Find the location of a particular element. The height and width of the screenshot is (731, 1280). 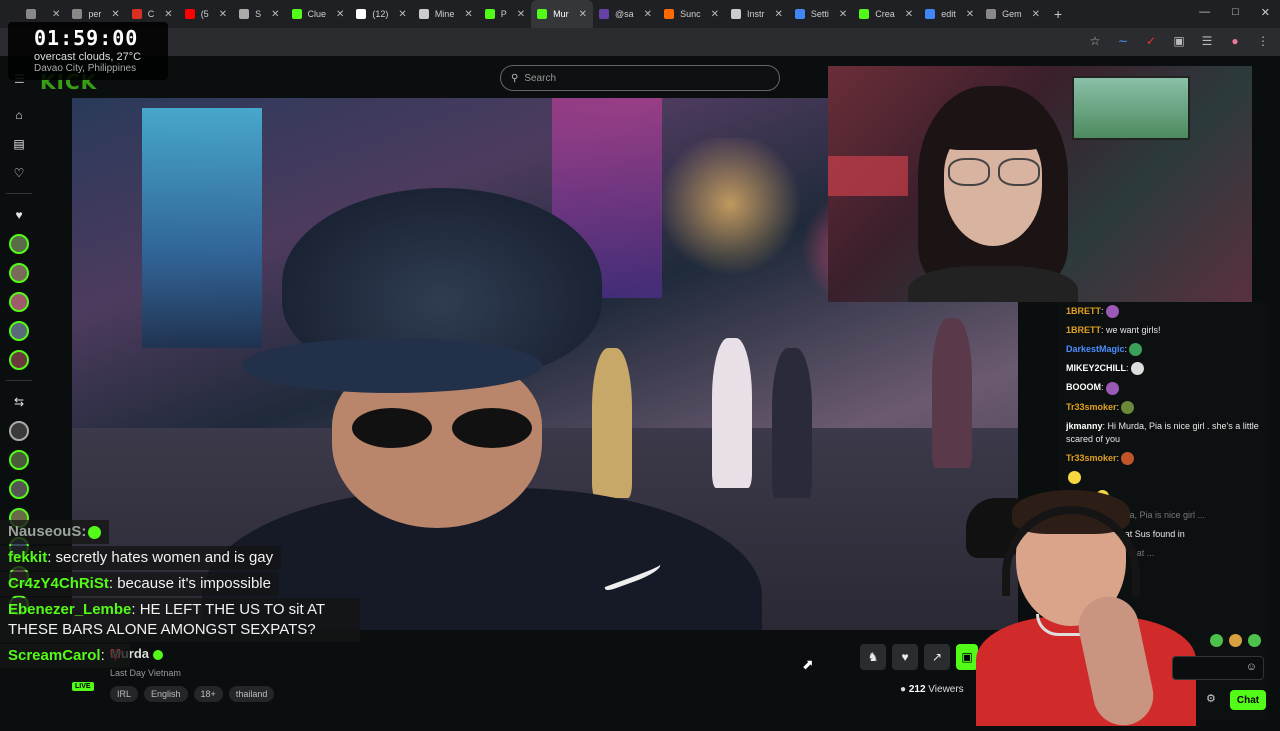

browser-tab: Mine ✕ is located at coordinates (446, 14).